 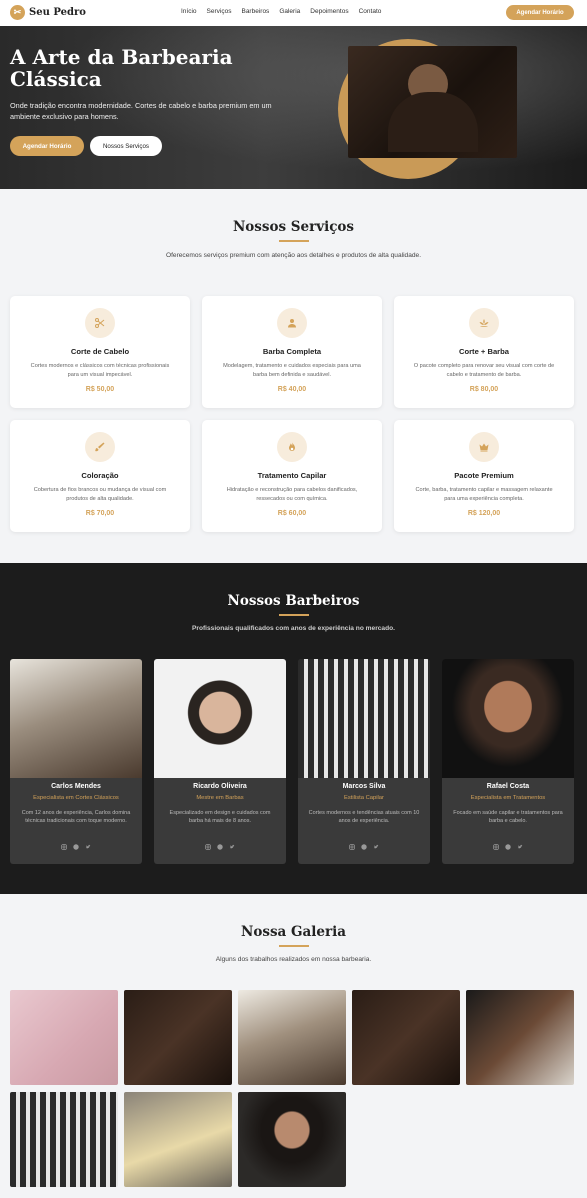 What do you see at coordinates (17, 12) in the screenshot?
I see `scissors-logo-icon: ✂` at bounding box center [17, 12].